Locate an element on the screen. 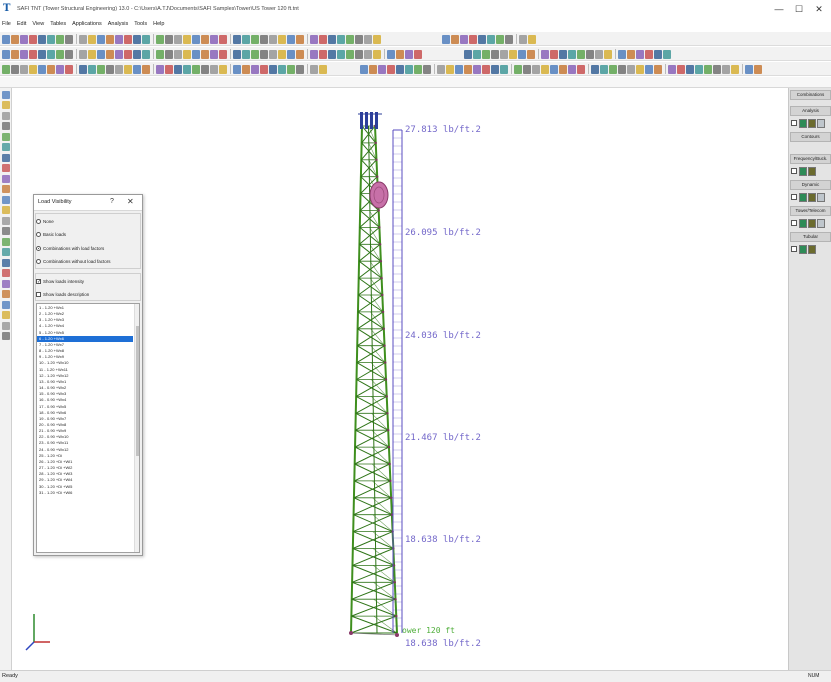 Image resolution: width=831 pixels, height=682 pixels. analysis-tab: Analysis is located at coordinates (810, 111).